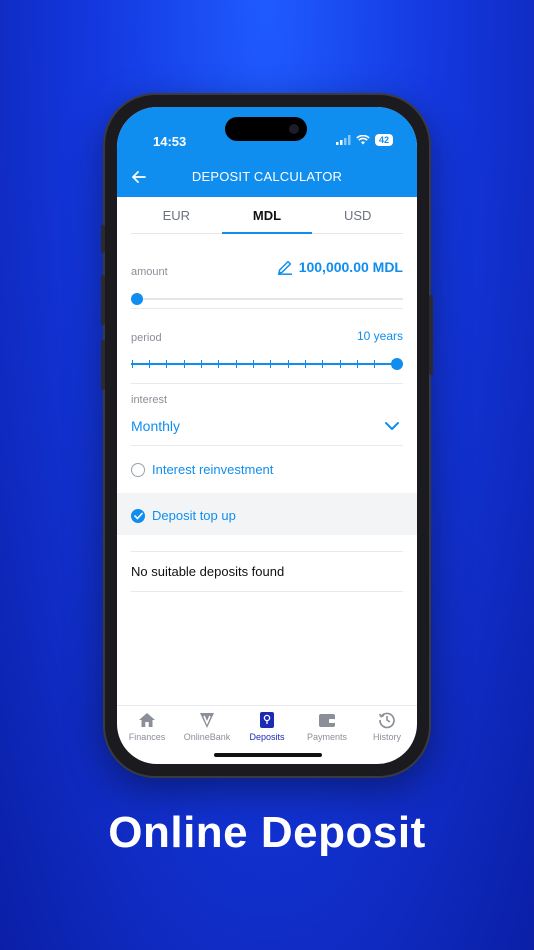 The image size is (534, 950). What do you see at coordinates (379, 336) in the screenshot?
I see `period-value: 10 years` at bounding box center [379, 336].